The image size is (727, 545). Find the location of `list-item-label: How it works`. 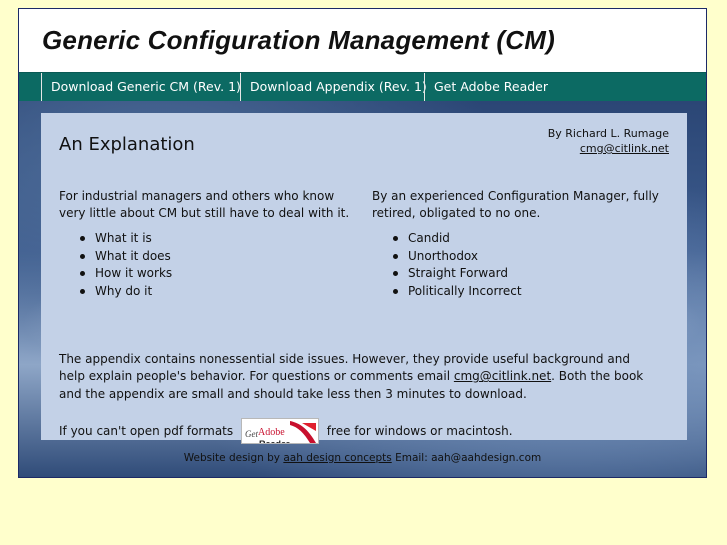

list-item-label: How it works is located at coordinates (134, 273).